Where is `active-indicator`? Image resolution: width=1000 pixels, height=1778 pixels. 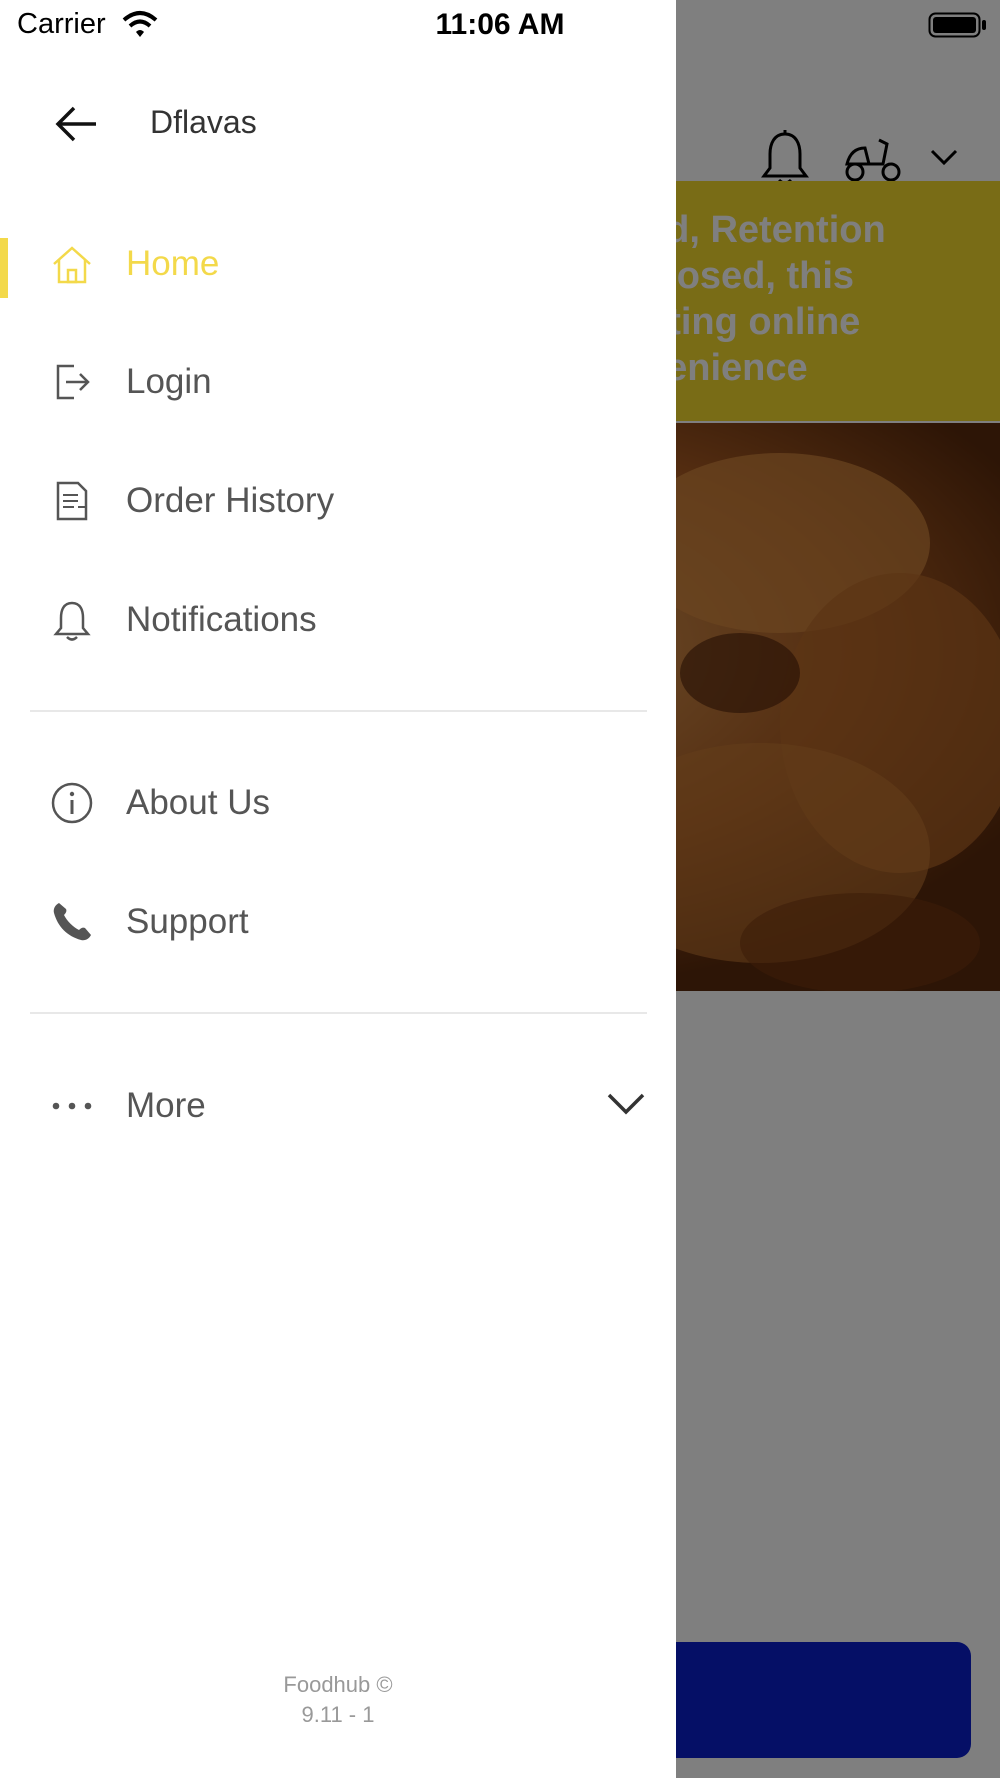 active-indicator is located at coordinates (4, 268).